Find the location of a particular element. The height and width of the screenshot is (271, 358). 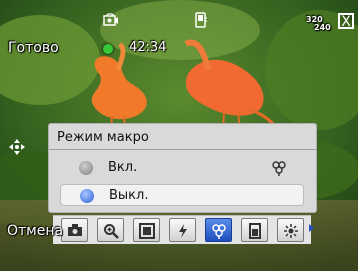

macro-icon is located at coordinates (219, 231).